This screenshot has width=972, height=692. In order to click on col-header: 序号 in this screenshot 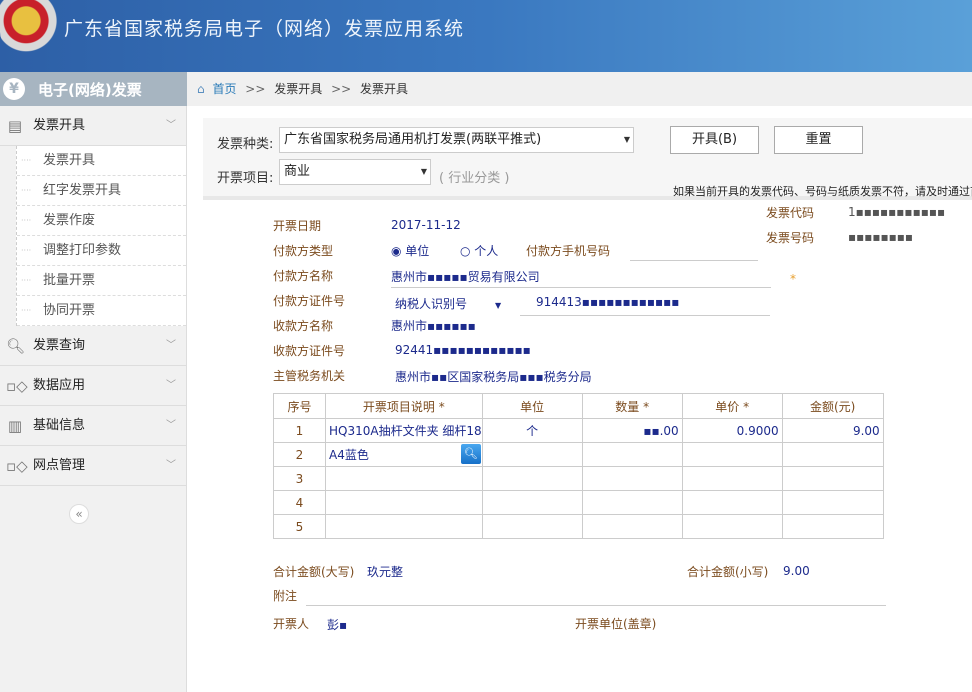, I will do `click(299, 406)`.